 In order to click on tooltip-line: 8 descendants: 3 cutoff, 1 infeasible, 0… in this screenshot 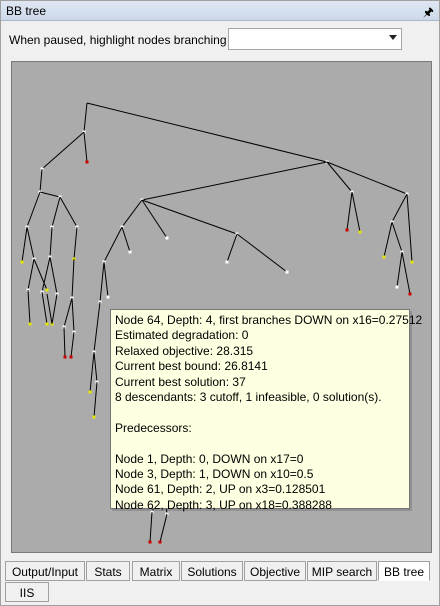, I will do `click(248, 397)`.